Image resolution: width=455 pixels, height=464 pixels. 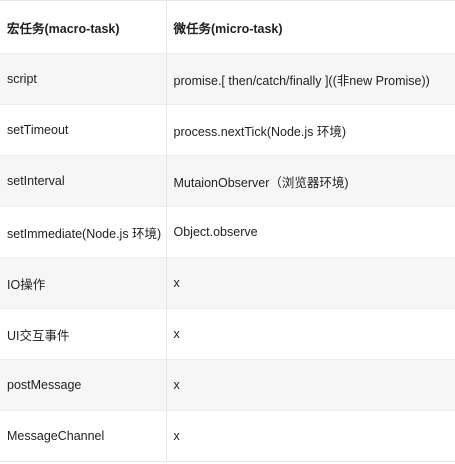 I want to click on macro-task-cell: setInterval, so click(x=83, y=181).